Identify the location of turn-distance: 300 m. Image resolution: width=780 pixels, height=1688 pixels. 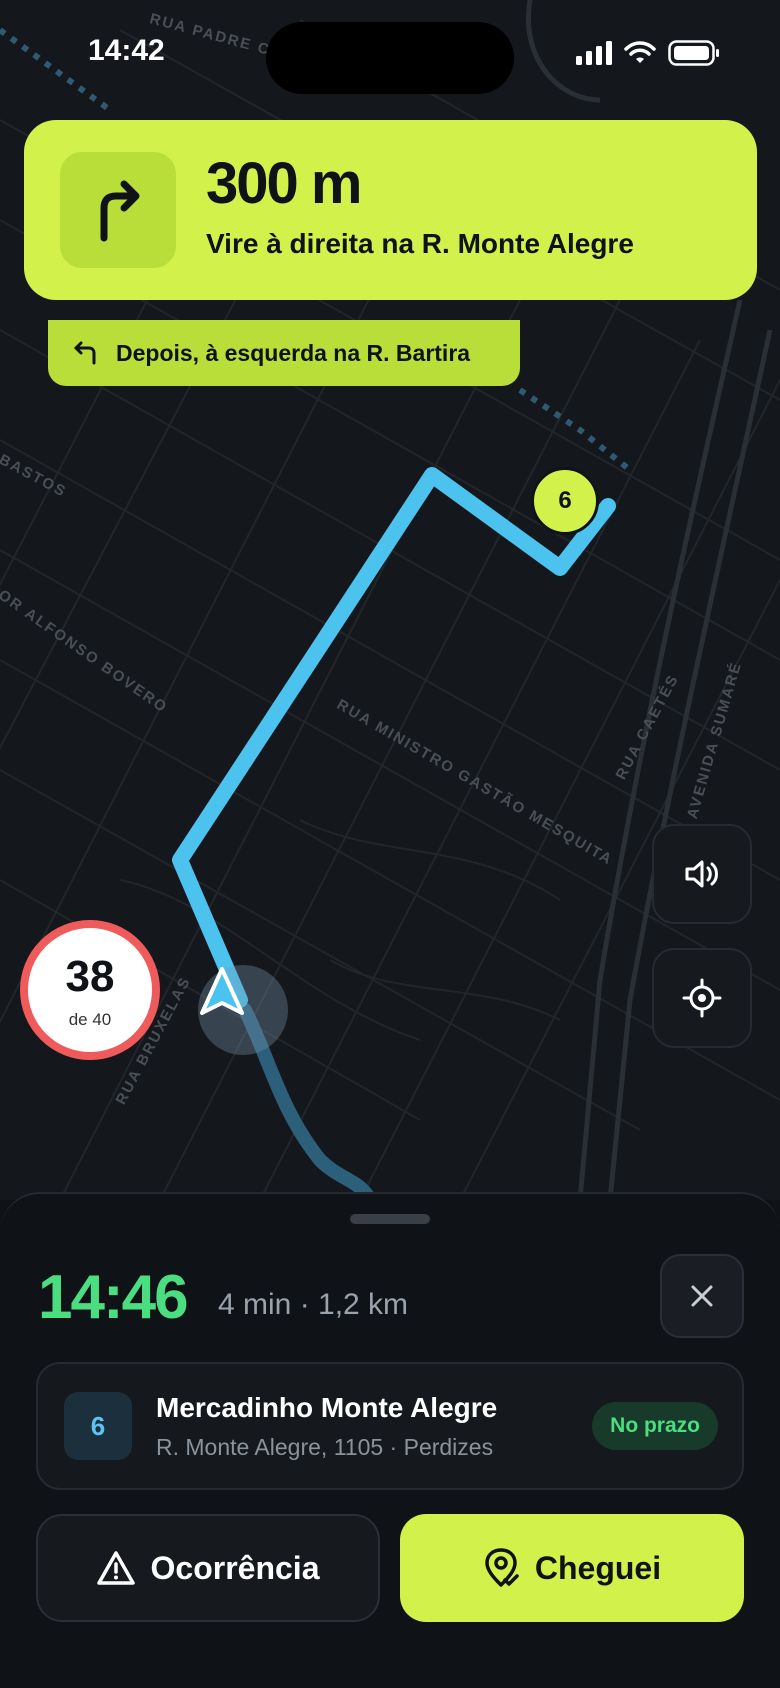
(284, 183).